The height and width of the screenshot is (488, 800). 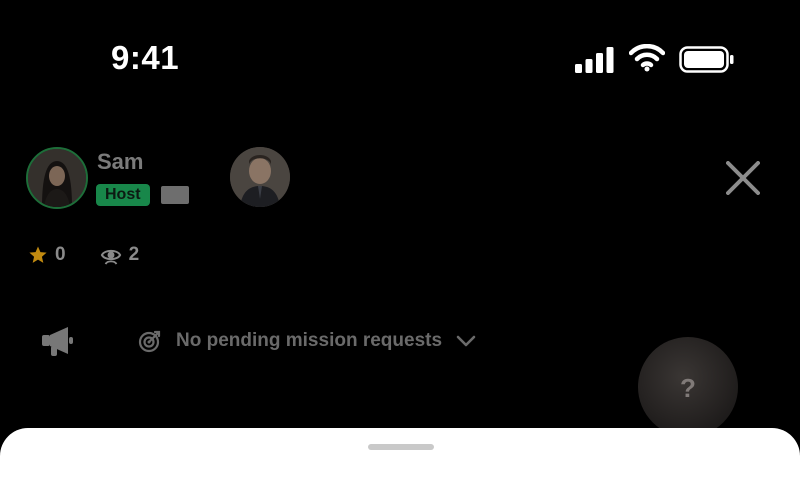 I want to click on clock: 9:41, so click(x=145, y=57).